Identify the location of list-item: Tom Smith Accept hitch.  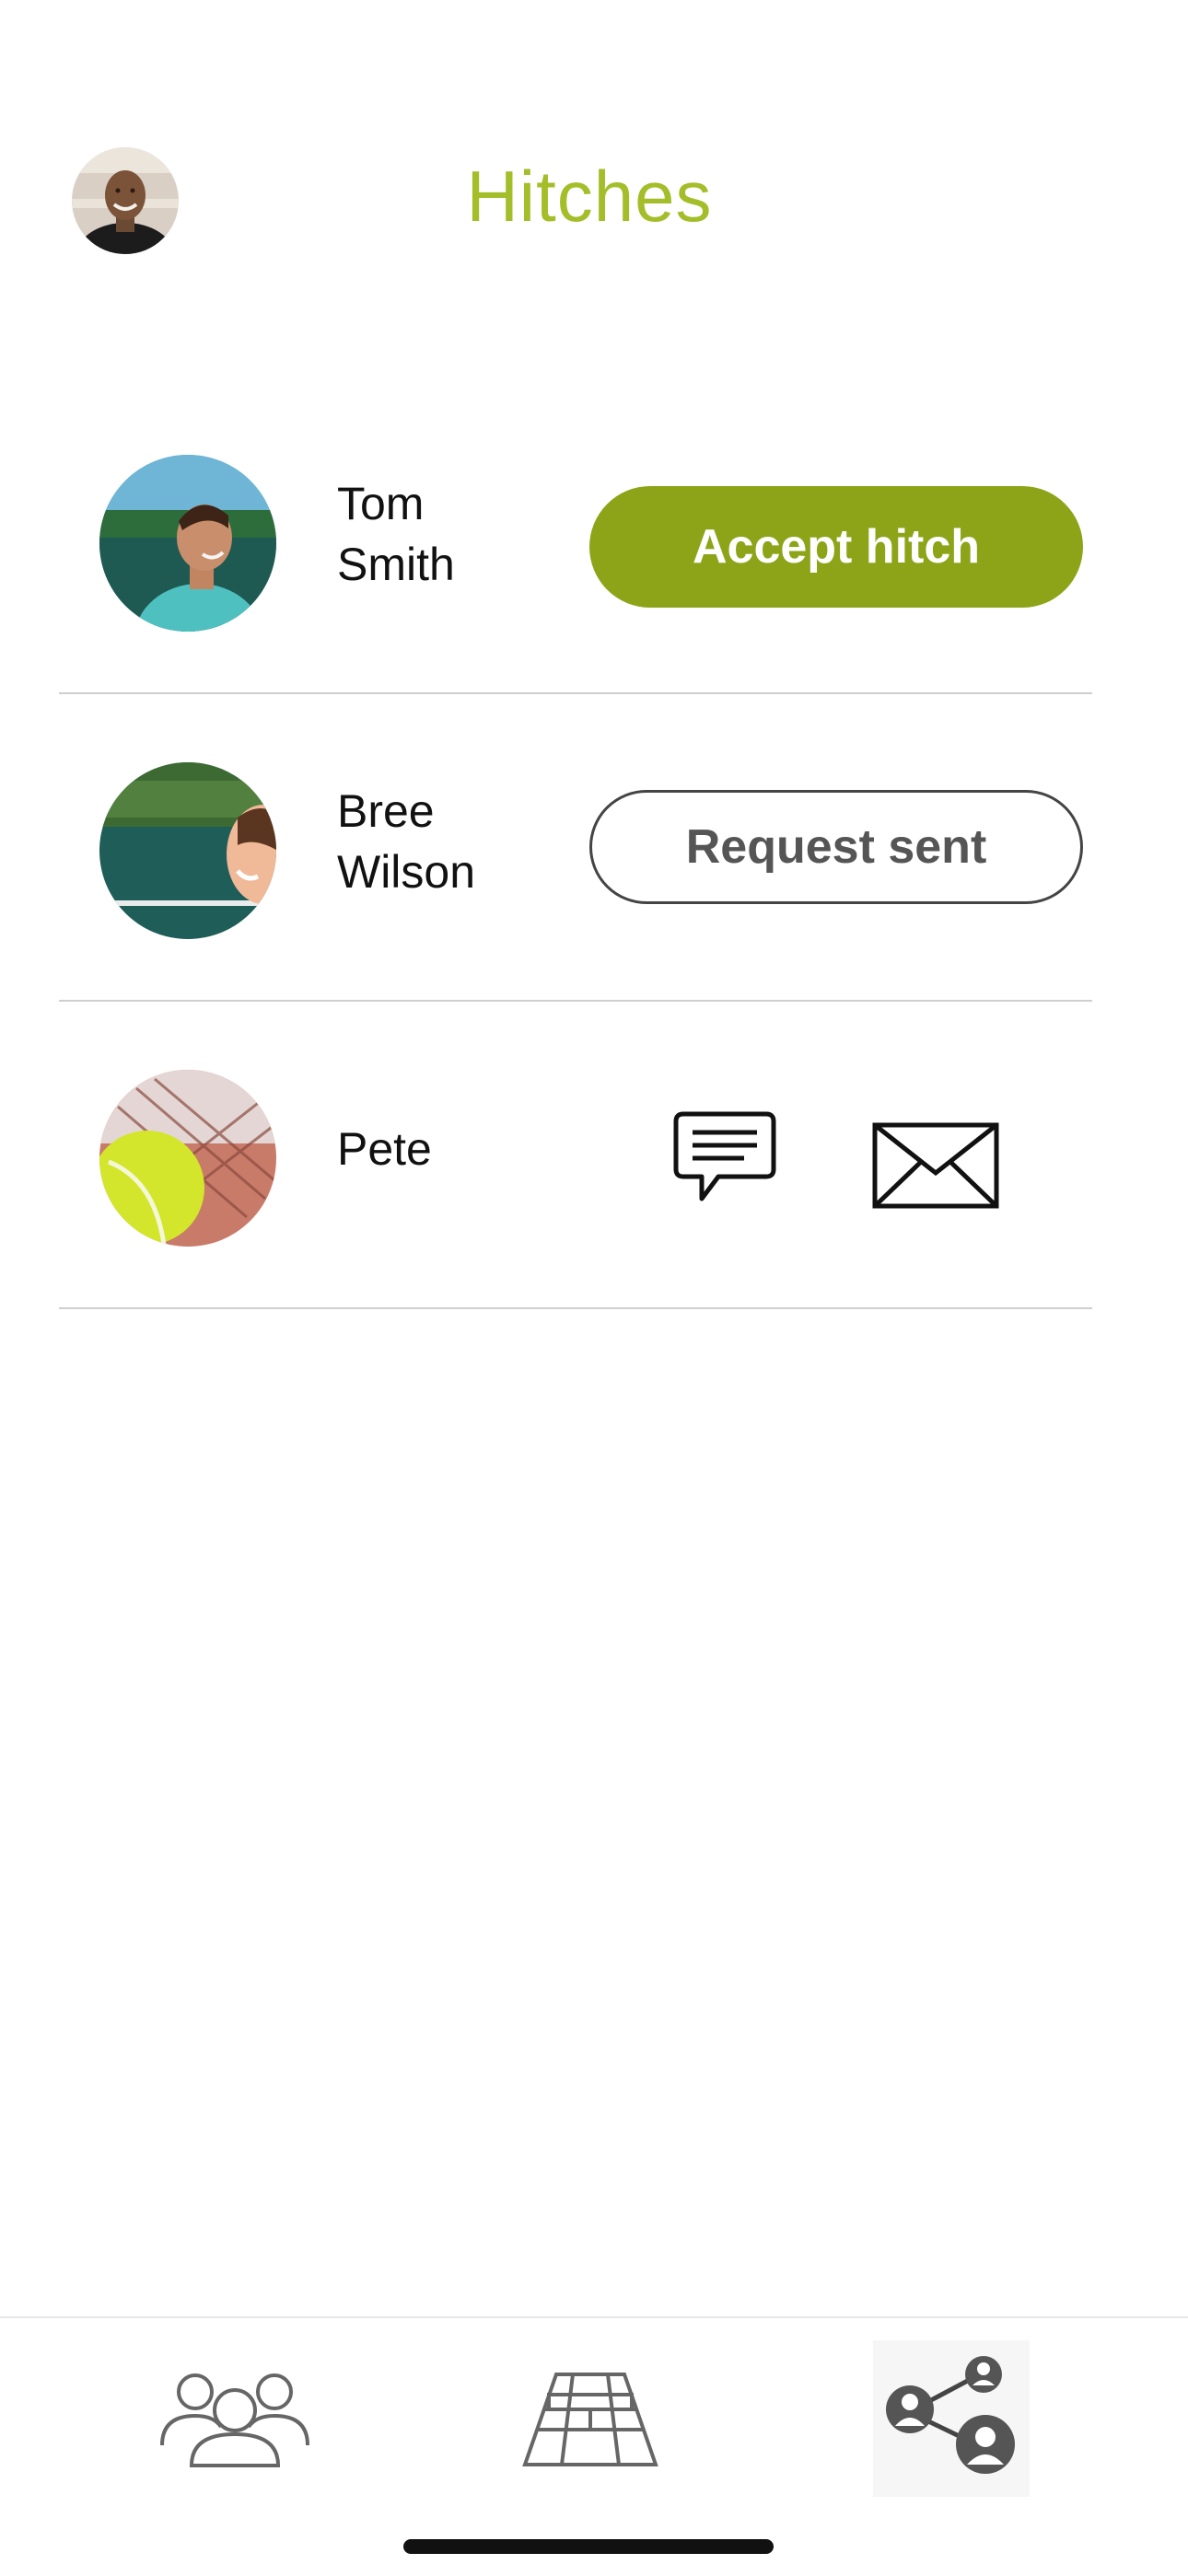
(575, 540).